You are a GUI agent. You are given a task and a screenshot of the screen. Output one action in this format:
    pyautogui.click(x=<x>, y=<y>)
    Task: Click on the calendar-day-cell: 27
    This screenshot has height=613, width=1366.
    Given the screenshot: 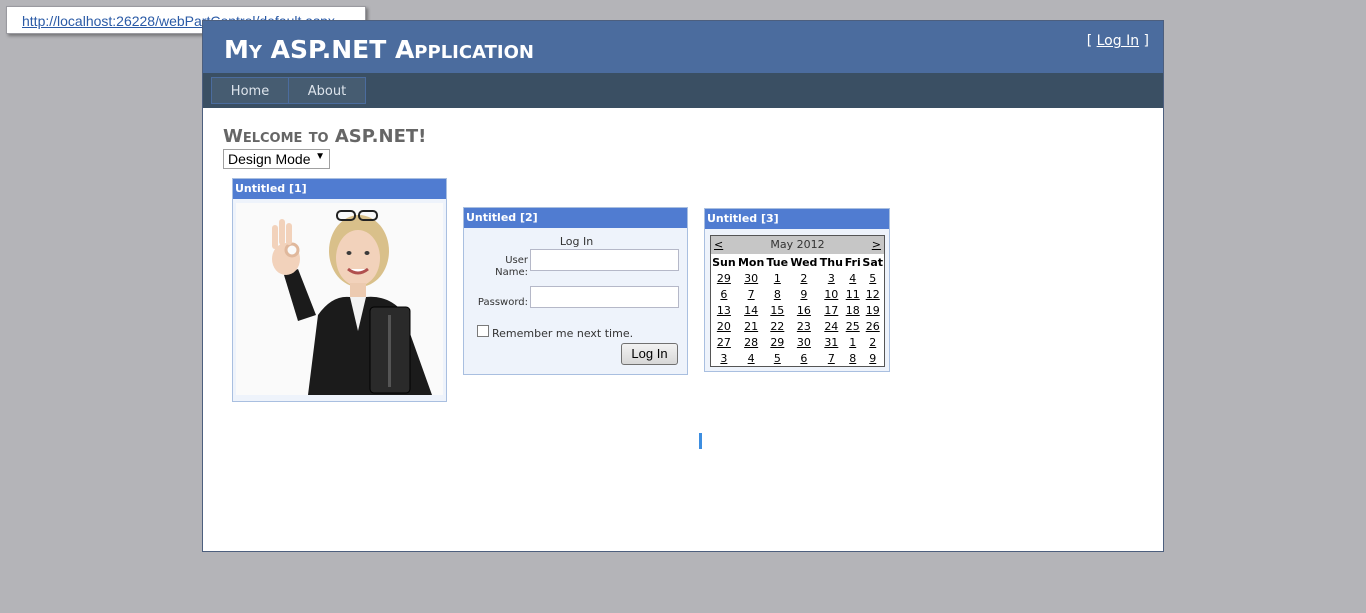 What is the action you would take?
    pyautogui.click(x=724, y=342)
    